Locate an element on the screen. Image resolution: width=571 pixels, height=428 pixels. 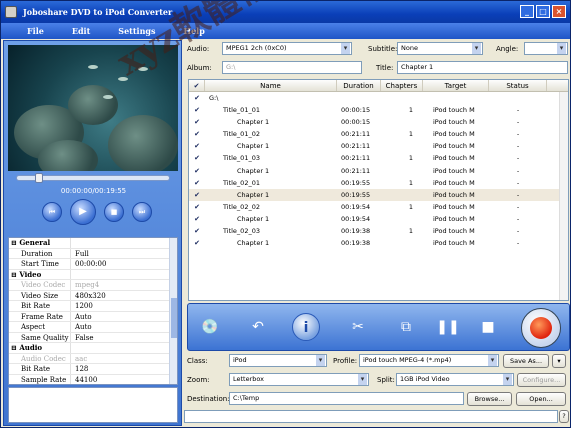
menu-help: Help is located at coordinates (194, 31).